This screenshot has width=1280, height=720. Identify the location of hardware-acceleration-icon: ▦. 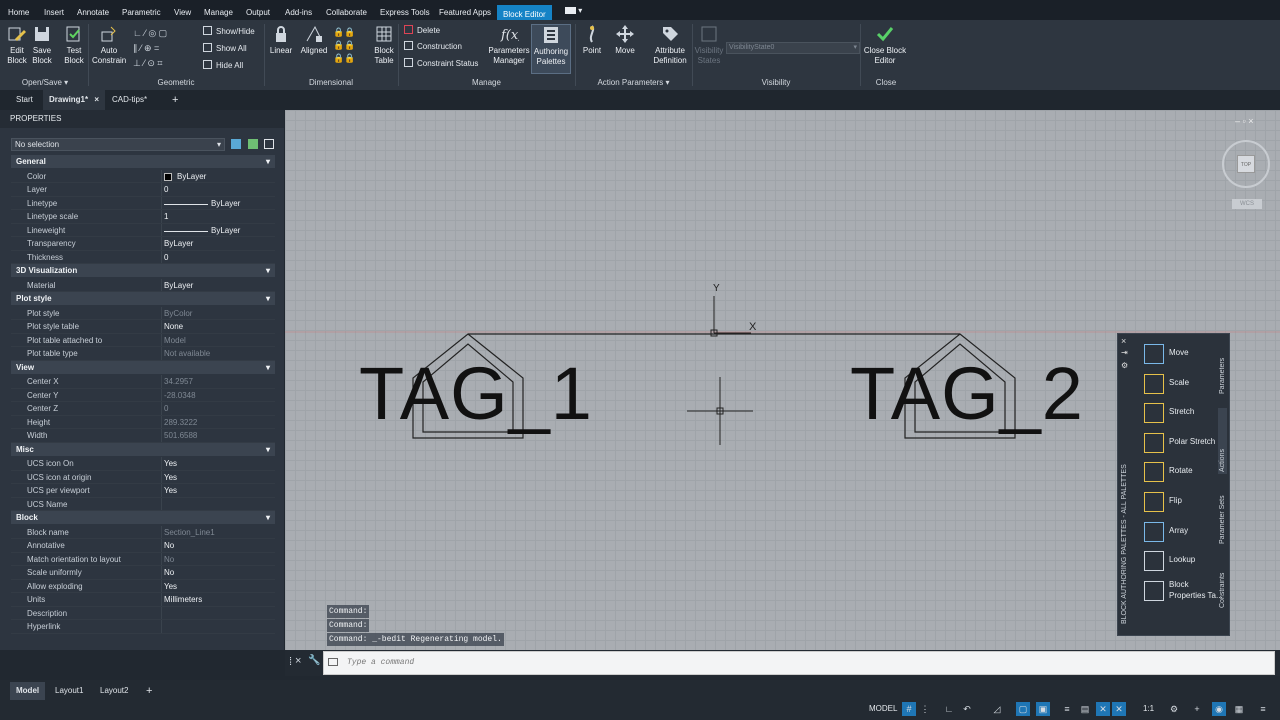
(1239, 709).